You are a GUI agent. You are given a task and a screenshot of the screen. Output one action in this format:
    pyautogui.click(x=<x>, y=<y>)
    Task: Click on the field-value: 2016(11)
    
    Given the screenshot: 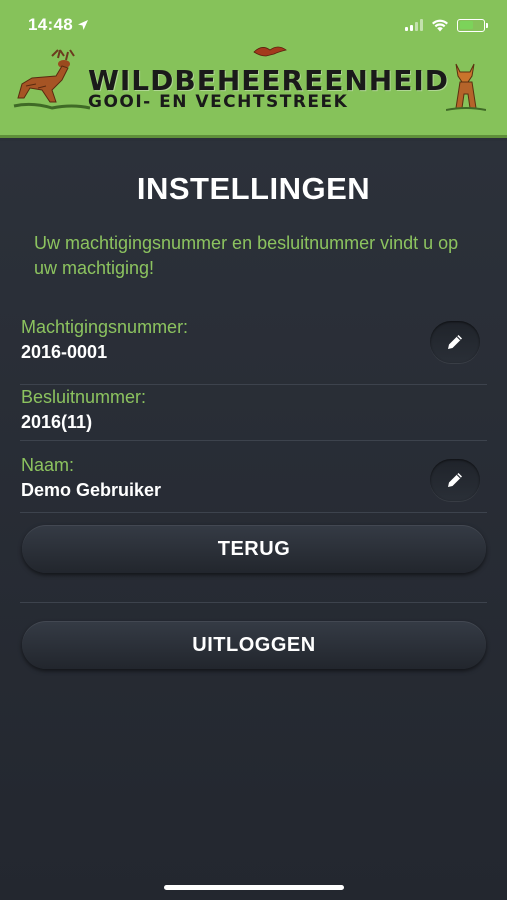 What is the action you would take?
    pyautogui.click(x=57, y=422)
    